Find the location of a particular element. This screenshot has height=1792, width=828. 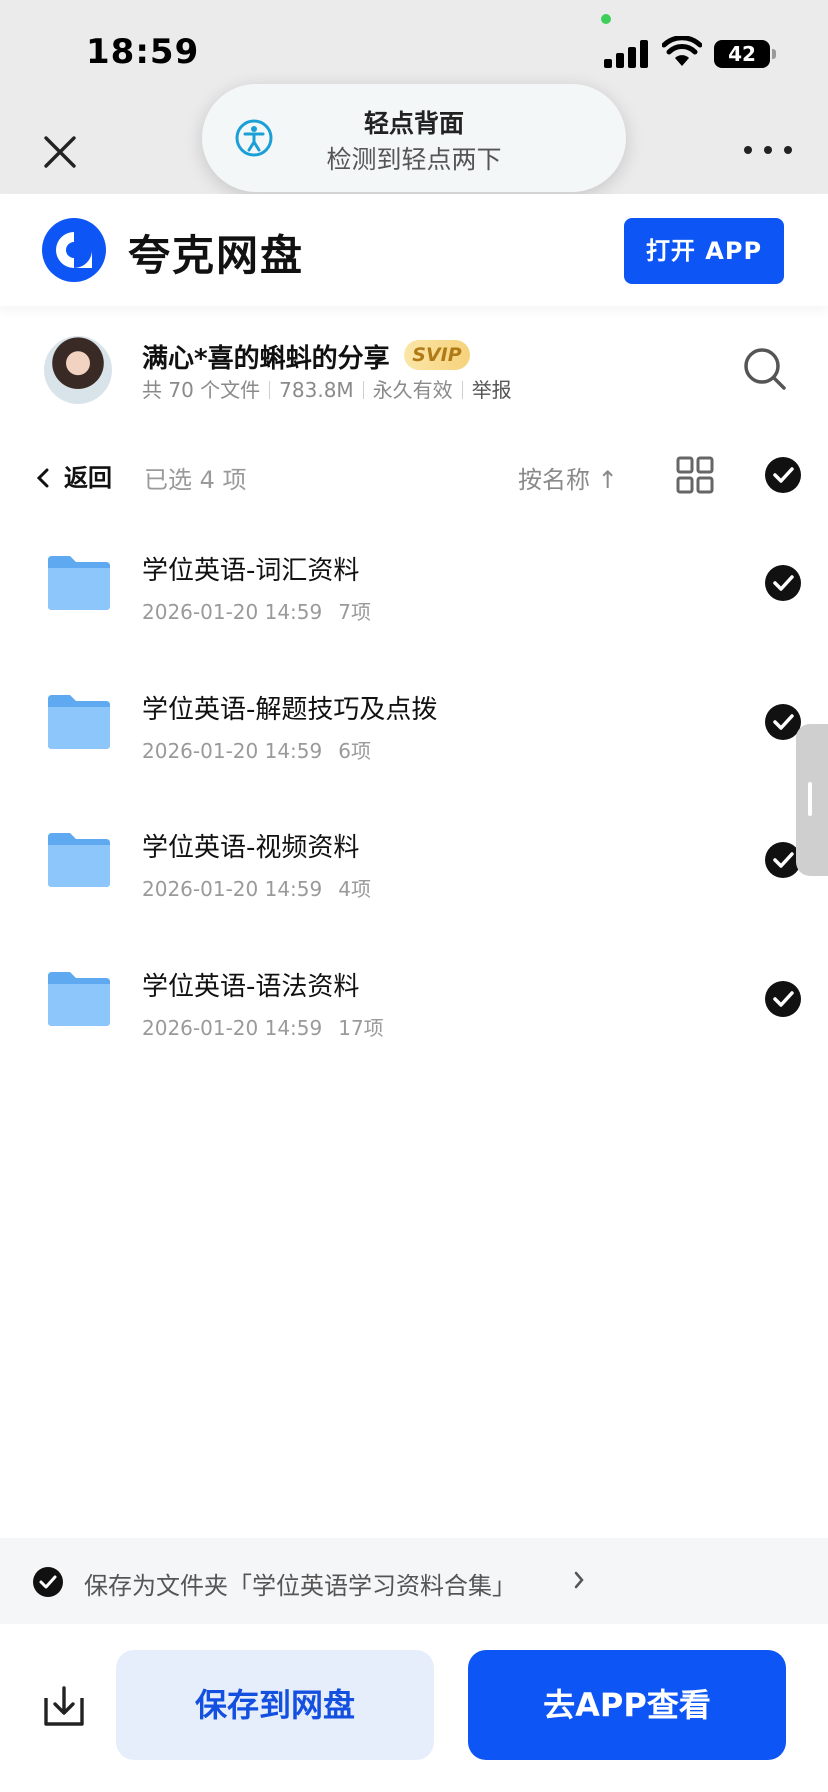

back-button: 返回 is located at coordinates (74, 476).